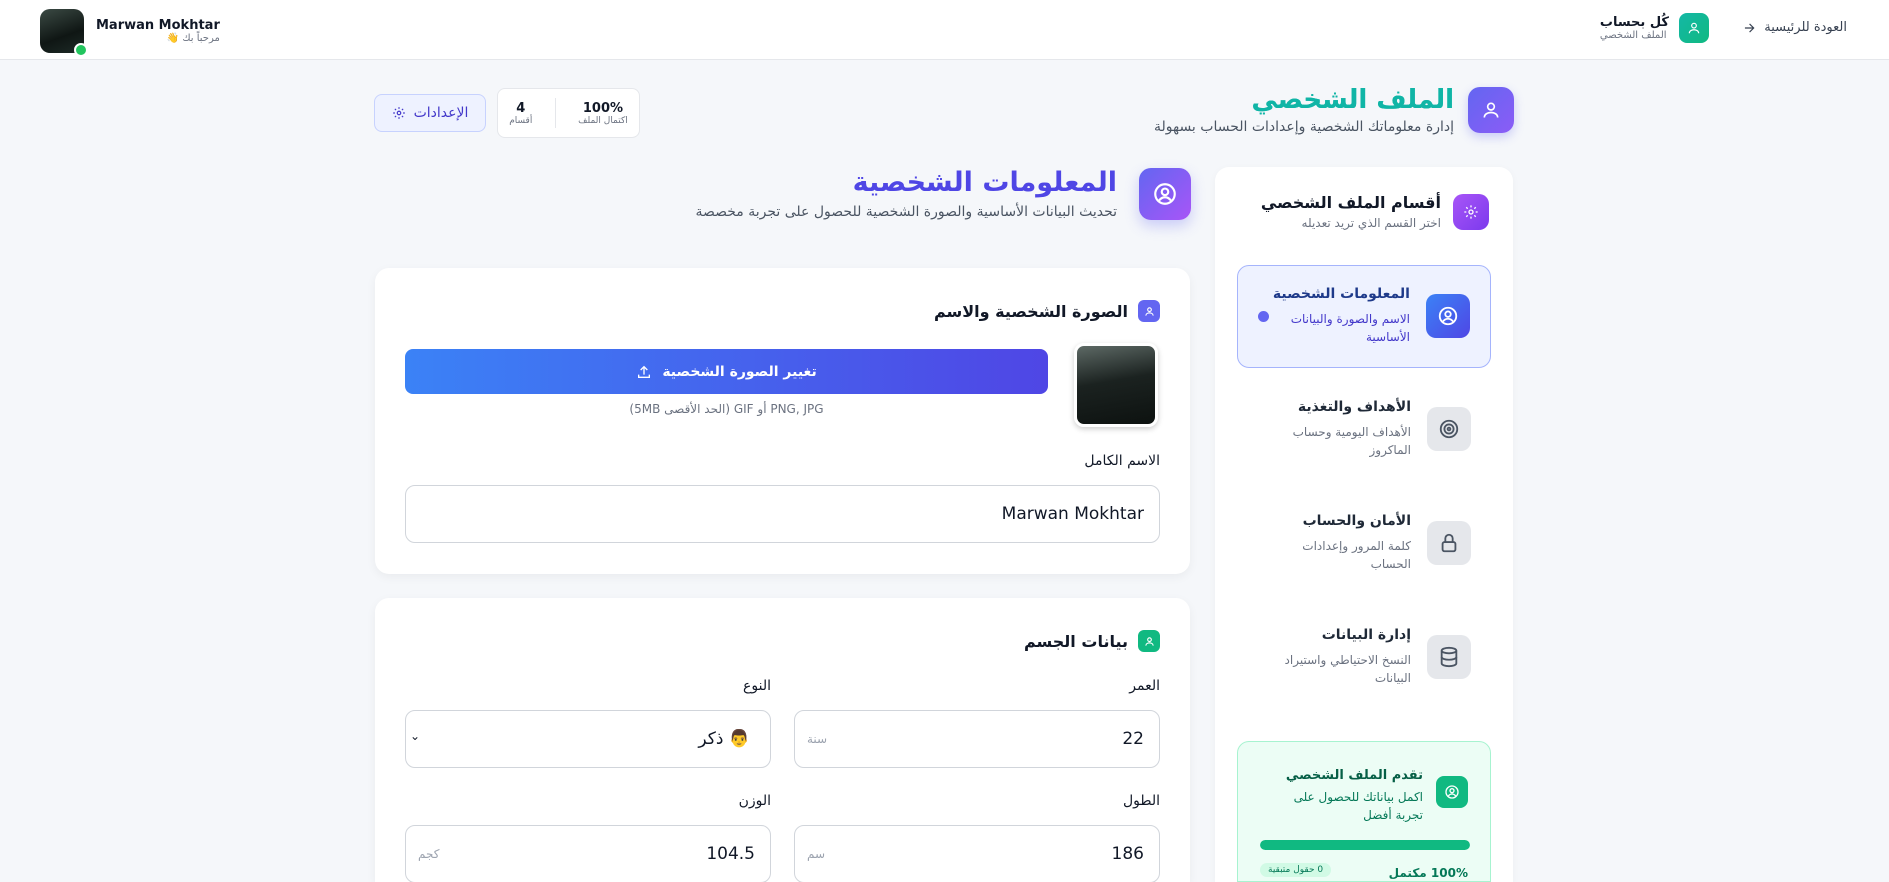  What do you see at coordinates (81, 50) in the screenshot?
I see `online-status-dot` at bounding box center [81, 50].